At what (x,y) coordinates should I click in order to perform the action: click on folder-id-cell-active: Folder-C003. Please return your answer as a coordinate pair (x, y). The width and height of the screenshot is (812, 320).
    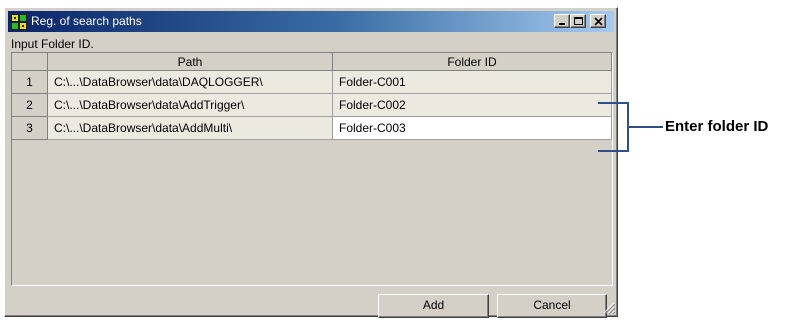
    Looking at the image, I should click on (472, 128).